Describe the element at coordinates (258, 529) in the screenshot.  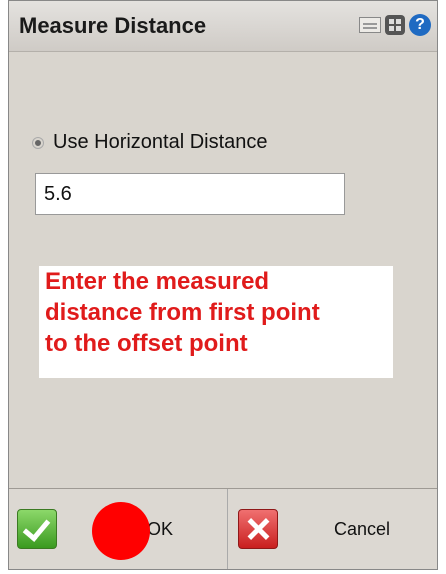
I see `close-x-icon` at that location.